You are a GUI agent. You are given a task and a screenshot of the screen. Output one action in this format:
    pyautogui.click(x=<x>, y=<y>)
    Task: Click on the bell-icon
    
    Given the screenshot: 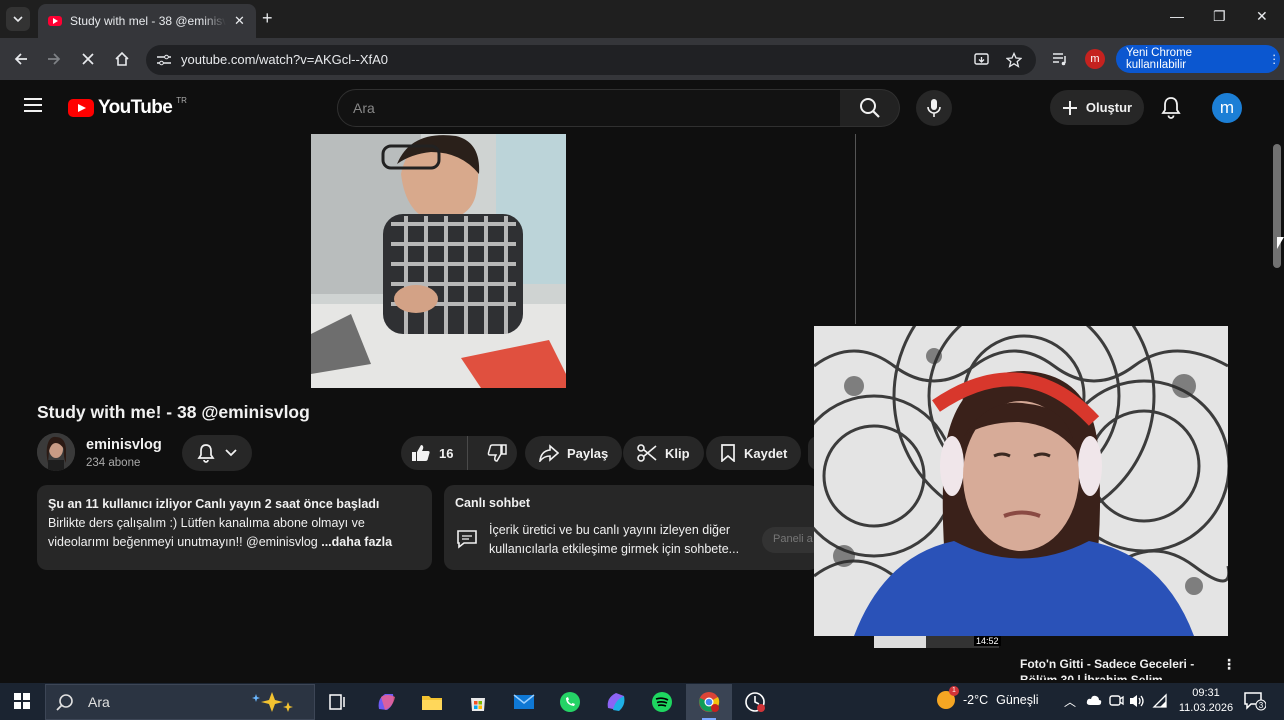 What is the action you would take?
    pyautogui.click(x=206, y=453)
    